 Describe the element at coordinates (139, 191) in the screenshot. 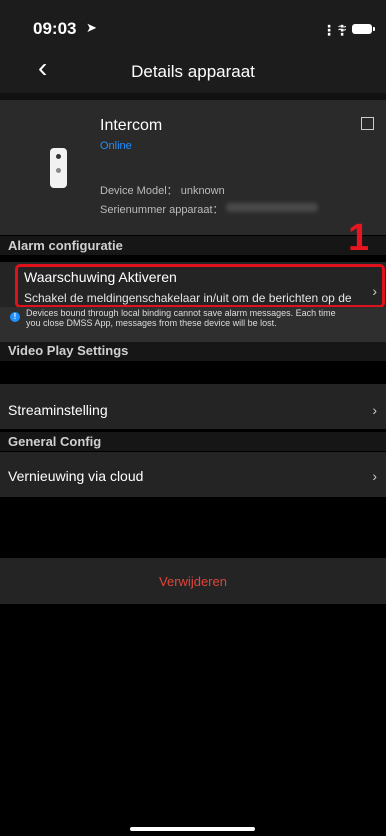

I see `device-model-label: Device Model：` at that location.